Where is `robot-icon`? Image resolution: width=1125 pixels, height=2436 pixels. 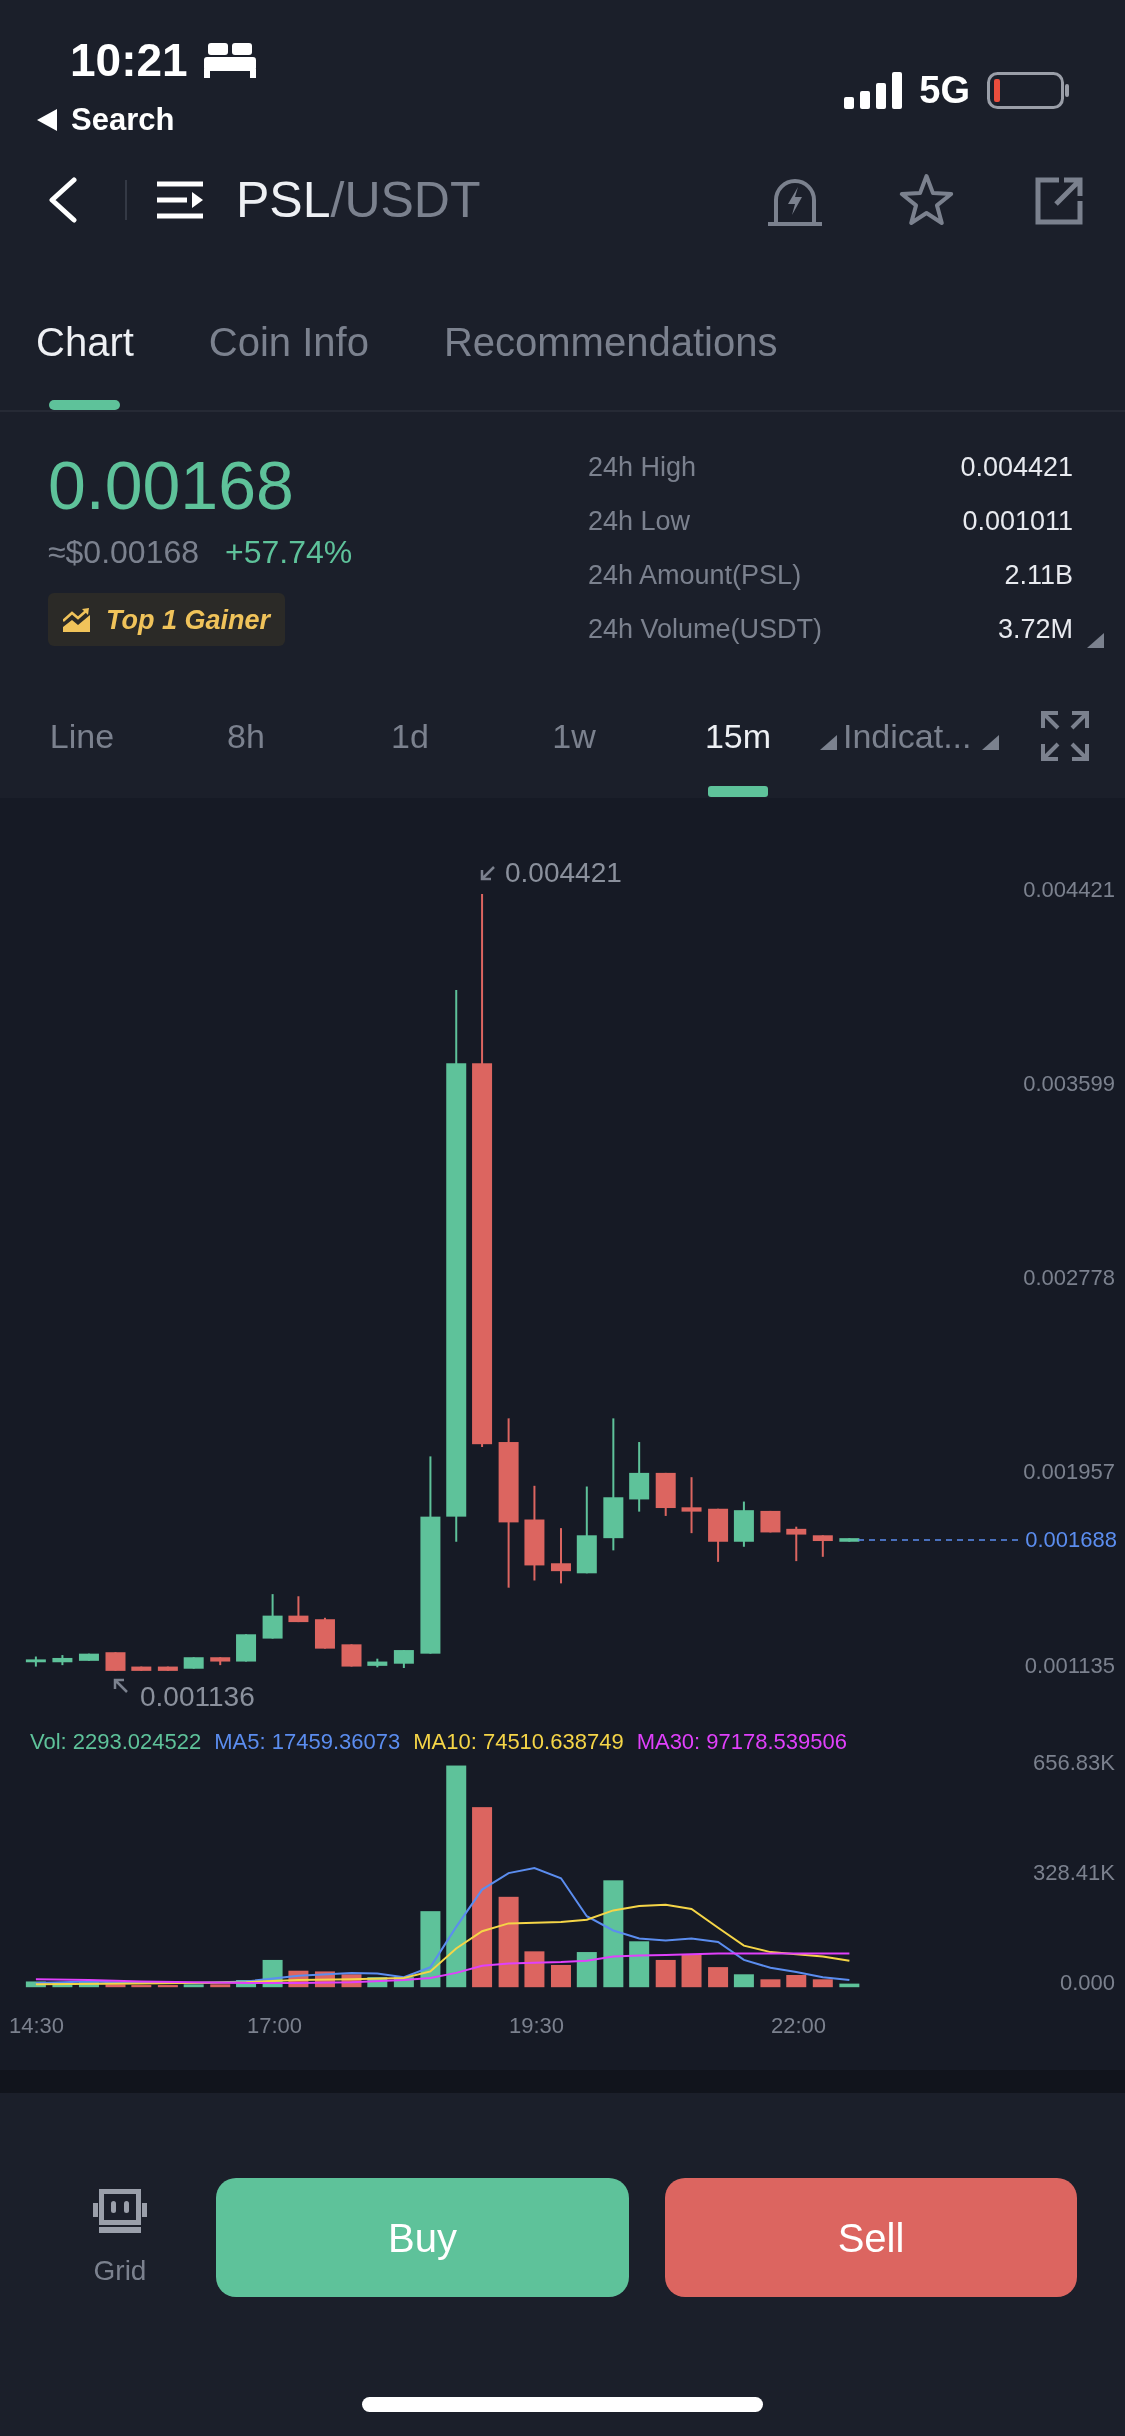 robot-icon is located at coordinates (120, 2210).